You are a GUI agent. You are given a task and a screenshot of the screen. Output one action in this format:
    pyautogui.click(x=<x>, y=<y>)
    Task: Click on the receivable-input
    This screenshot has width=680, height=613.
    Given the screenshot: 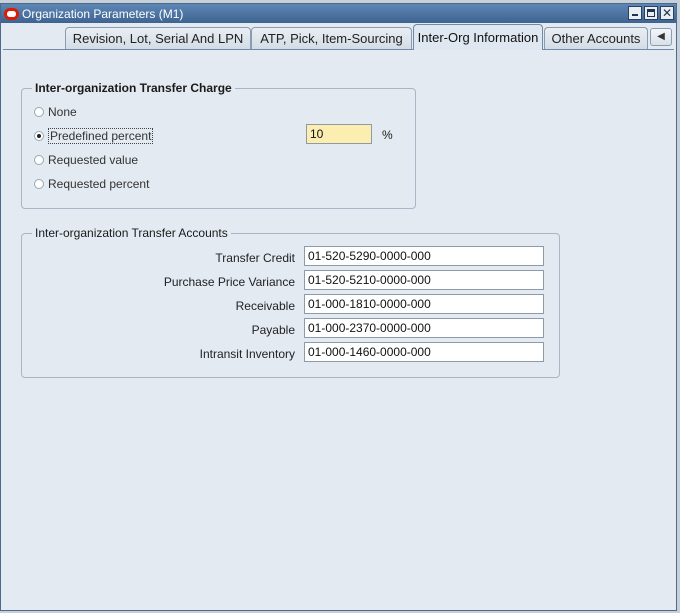 What is the action you would take?
    pyautogui.click(x=424, y=304)
    